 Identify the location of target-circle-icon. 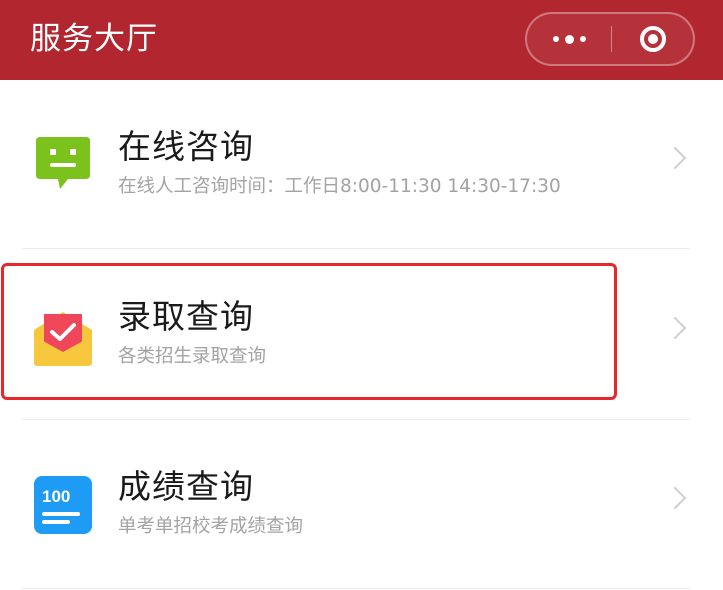
(653, 39).